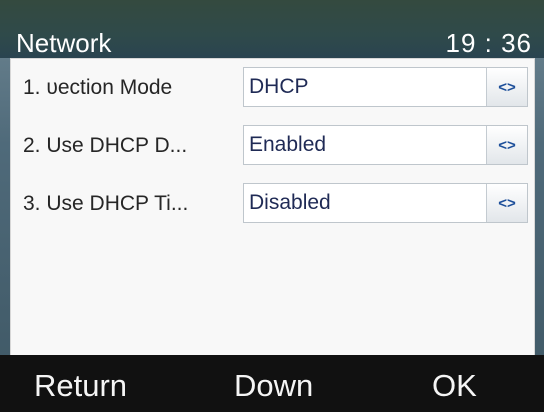 This screenshot has height=412, width=544. I want to click on screen-title: Network, so click(64, 43).